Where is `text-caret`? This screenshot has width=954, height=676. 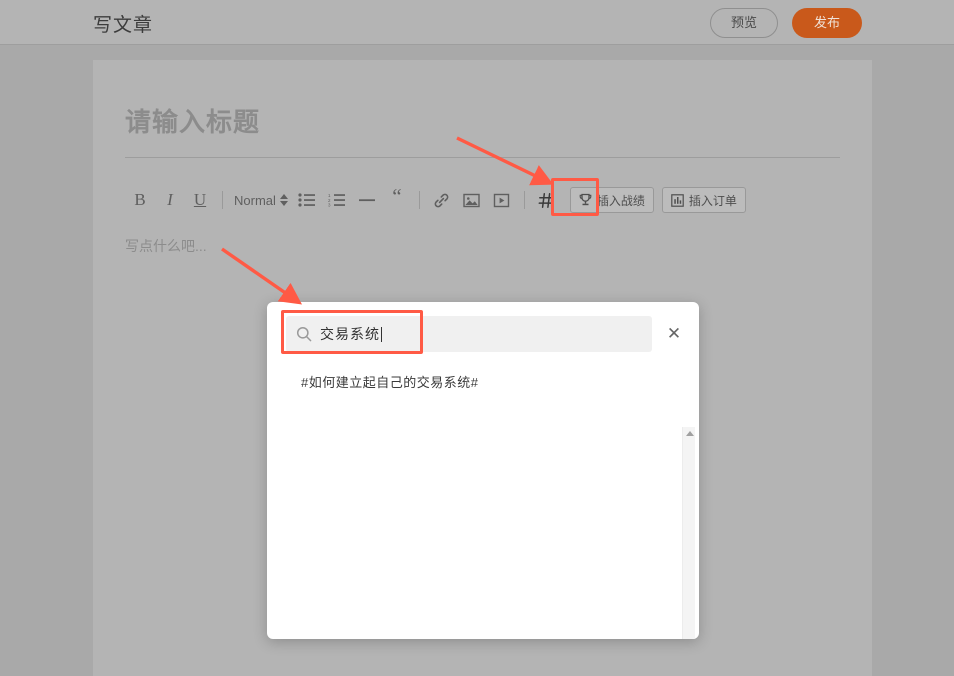
text-caret is located at coordinates (381, 334).